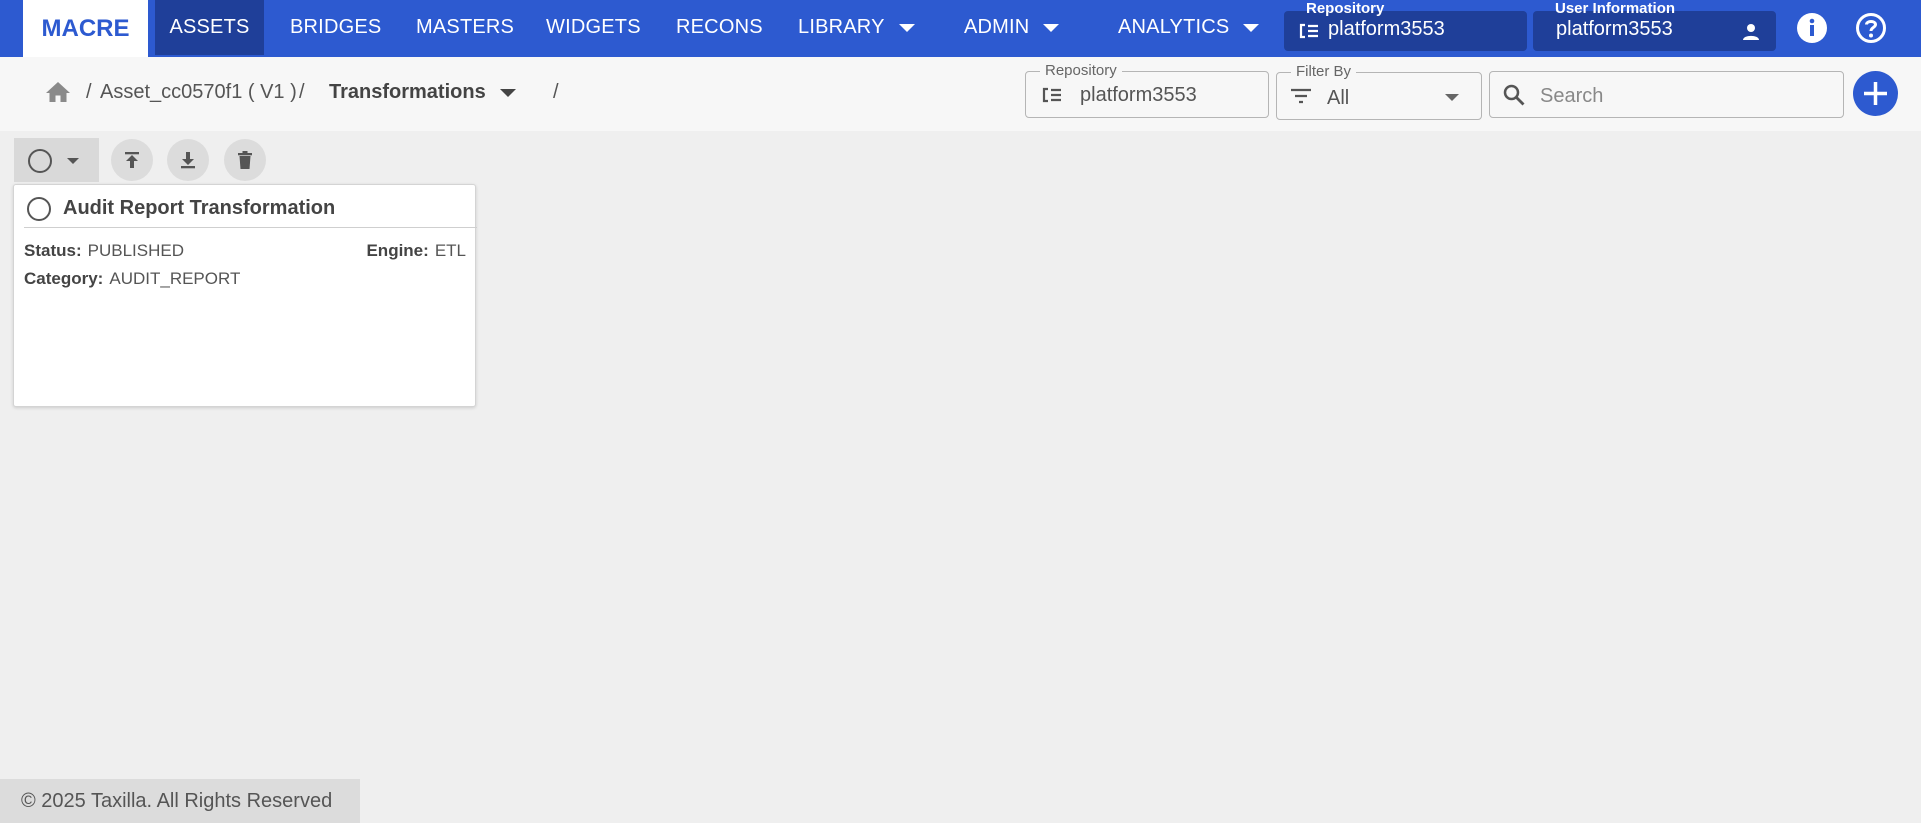 The image size is (1921, 823). What do you see at coordinates (198, 92) in the screenshot?
I see `breadcrumb-asset: Asset_cc0570f1 ( V1 )` at bounding box center [198, 92].